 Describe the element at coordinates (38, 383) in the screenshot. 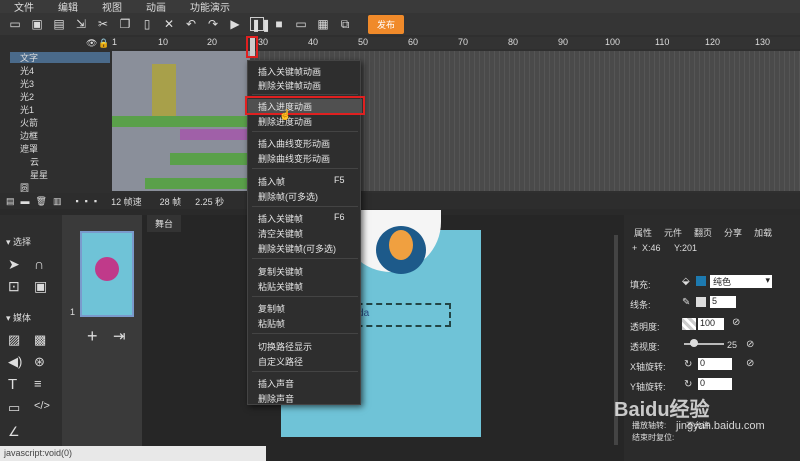

I see `paragraph-icon: ≡` at that location.